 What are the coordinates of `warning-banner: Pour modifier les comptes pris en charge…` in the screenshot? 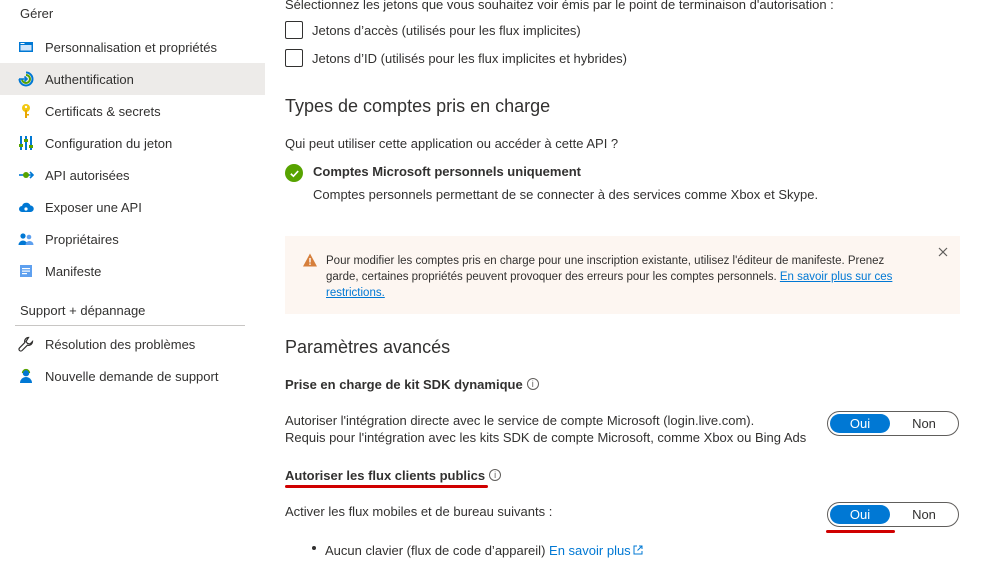 It's located at (622, 275).